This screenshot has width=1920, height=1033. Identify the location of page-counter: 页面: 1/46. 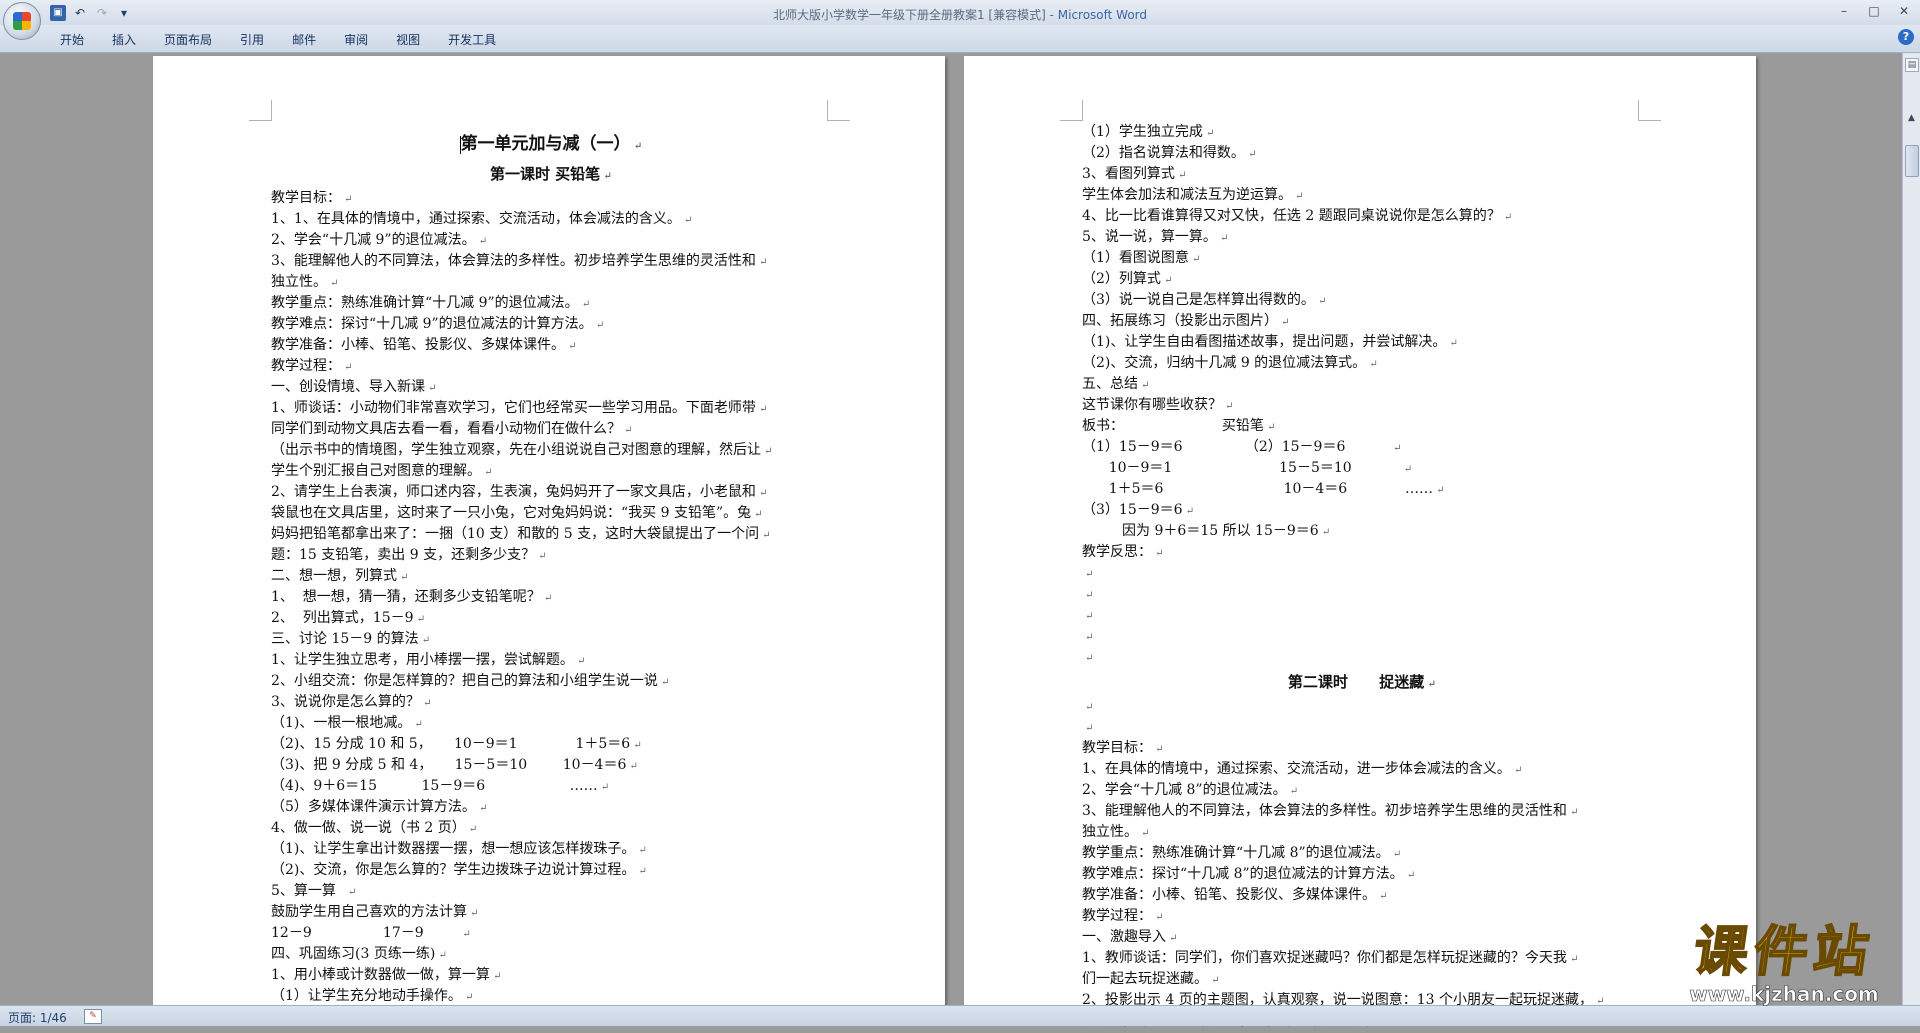
(37, 1017).